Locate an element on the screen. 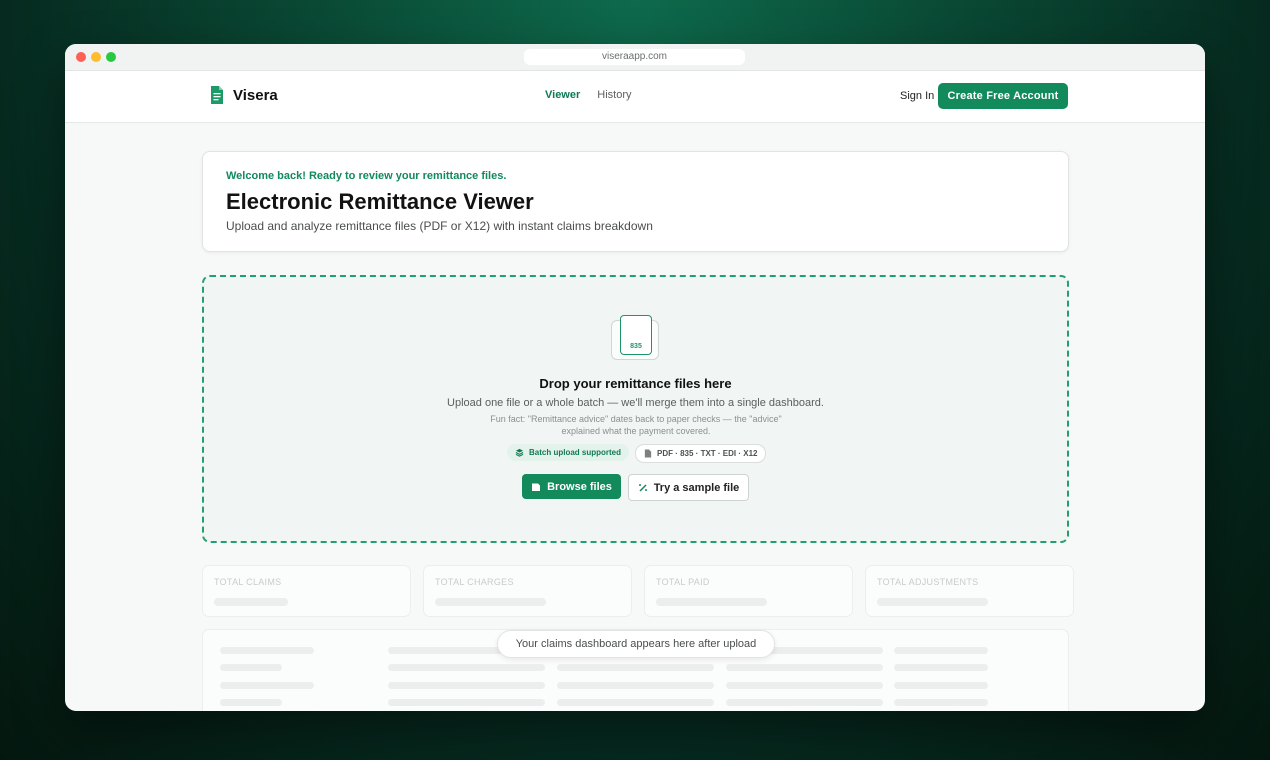 This screenshot has height=760, width=1270. batch-upload-badge: Batch upload supported is located at coordinates (568, 452).